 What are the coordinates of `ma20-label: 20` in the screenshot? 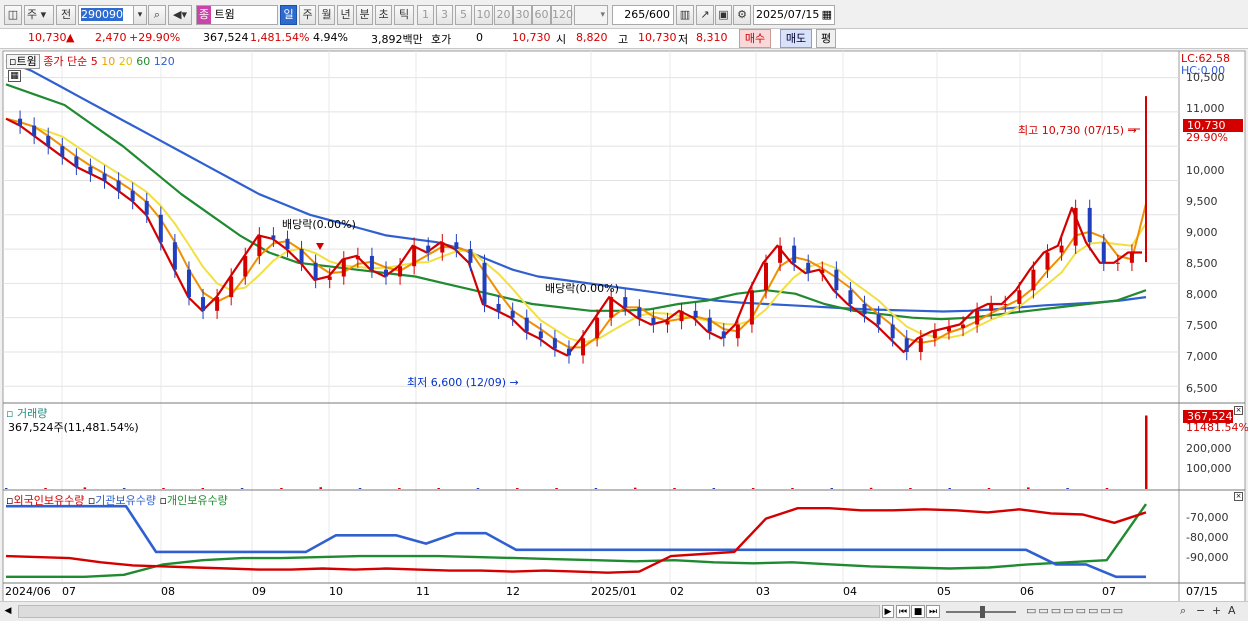 It's located at (125, 61).